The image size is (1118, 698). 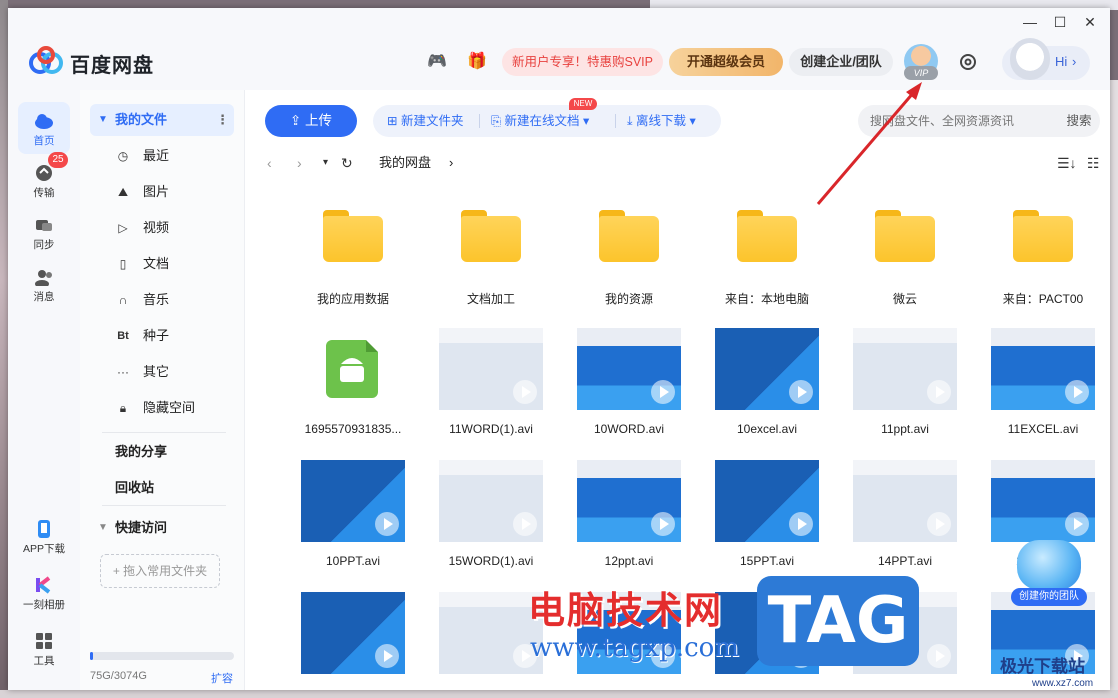 What do you see at coordinates (44, 592) in the screenshot?
I see `nav-album: 一刻相册` at bounding box center [44, 592].